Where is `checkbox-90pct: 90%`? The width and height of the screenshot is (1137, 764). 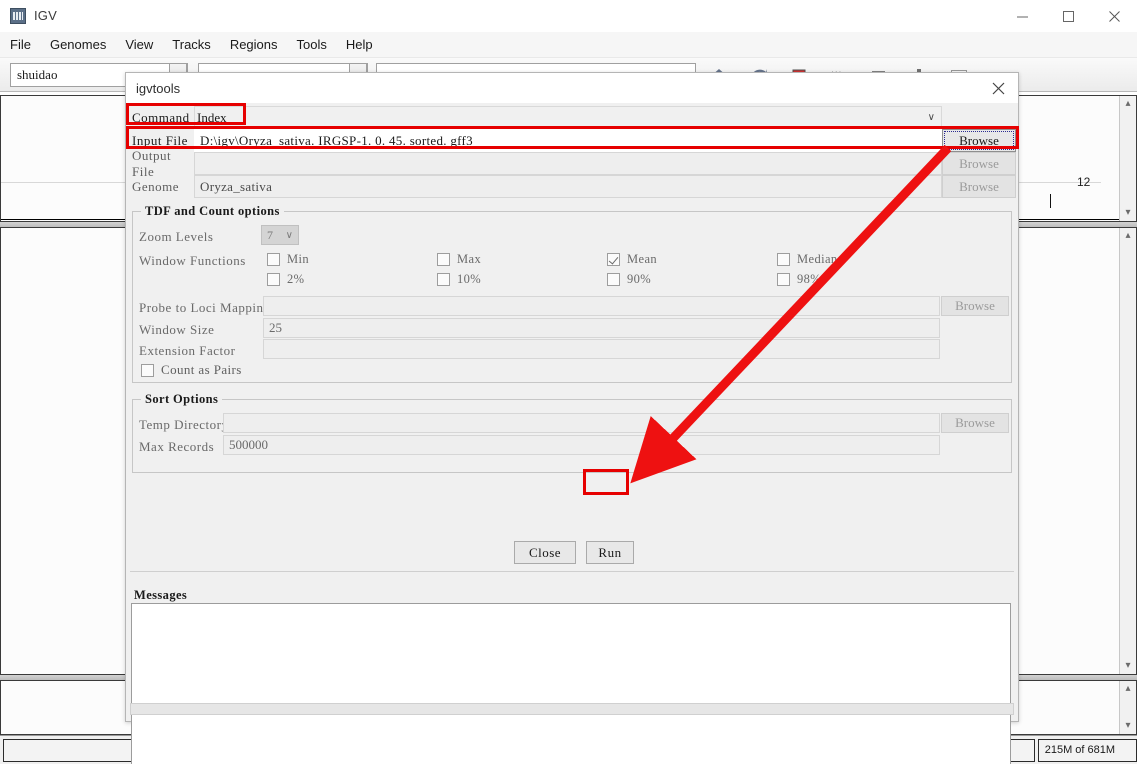 checkbox-90pct: 90% is located at coordinates (629, 279).